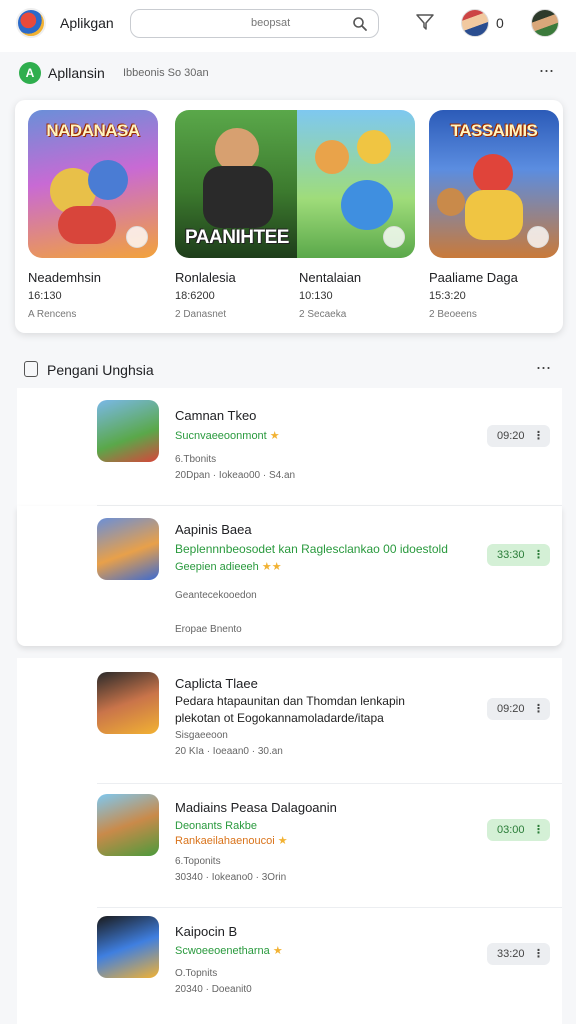 This screenshot has width=576, height=1024. Describe the element at coordinates (360, 24) in the screenshot. I see `search-icon` at that location.